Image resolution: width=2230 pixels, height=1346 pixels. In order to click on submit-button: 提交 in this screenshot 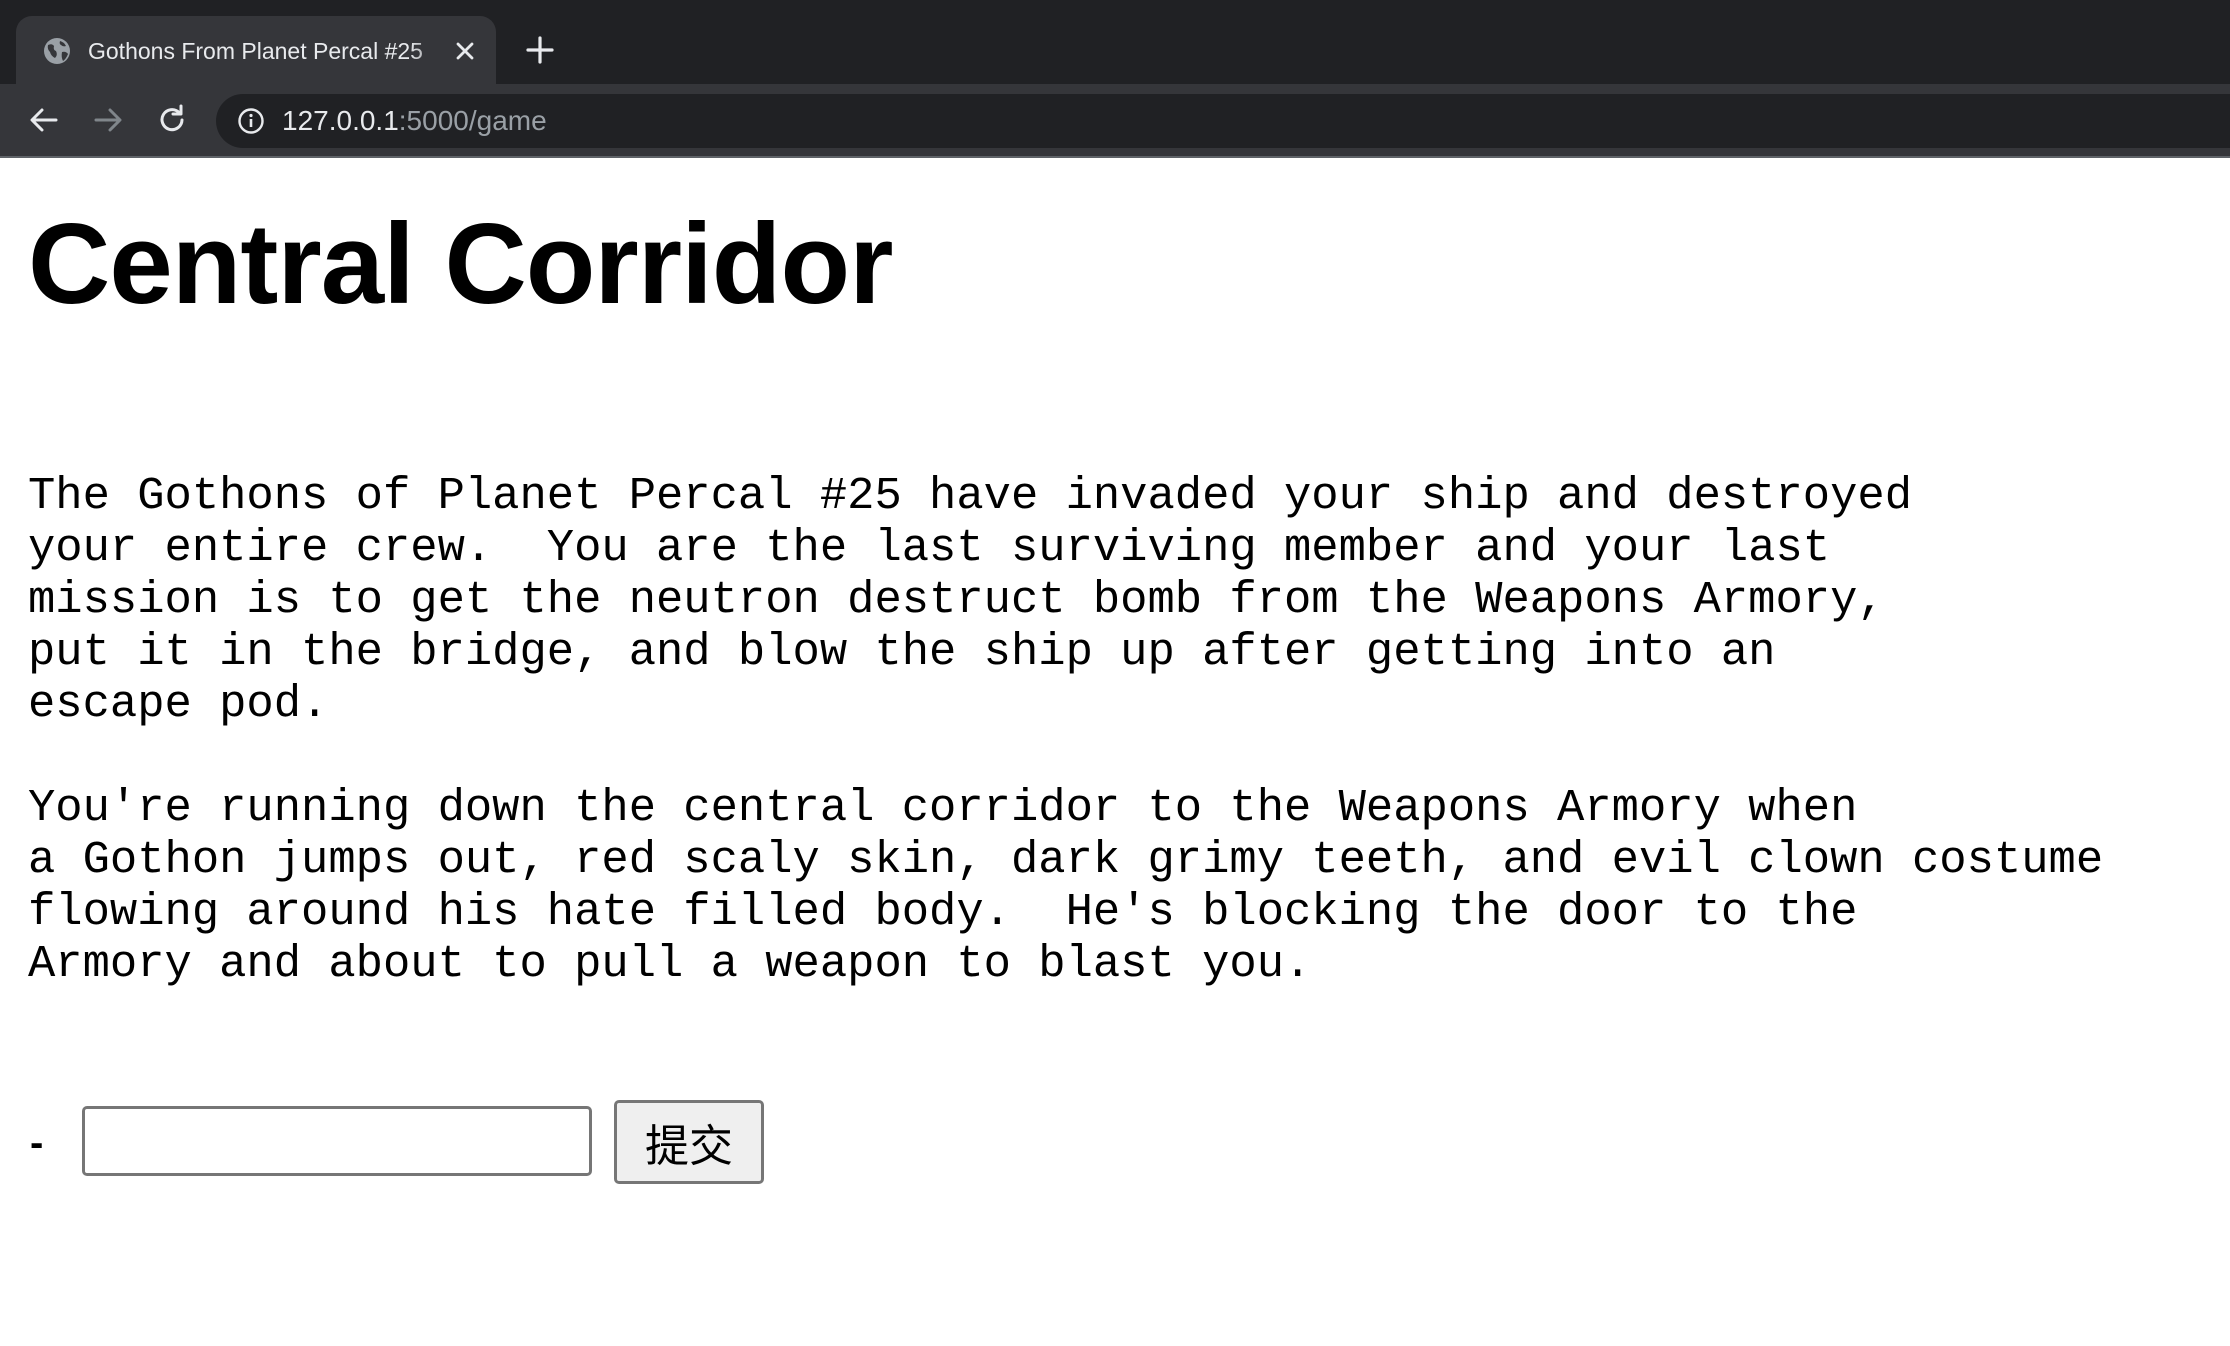, I will do `click(689, 1142)`.